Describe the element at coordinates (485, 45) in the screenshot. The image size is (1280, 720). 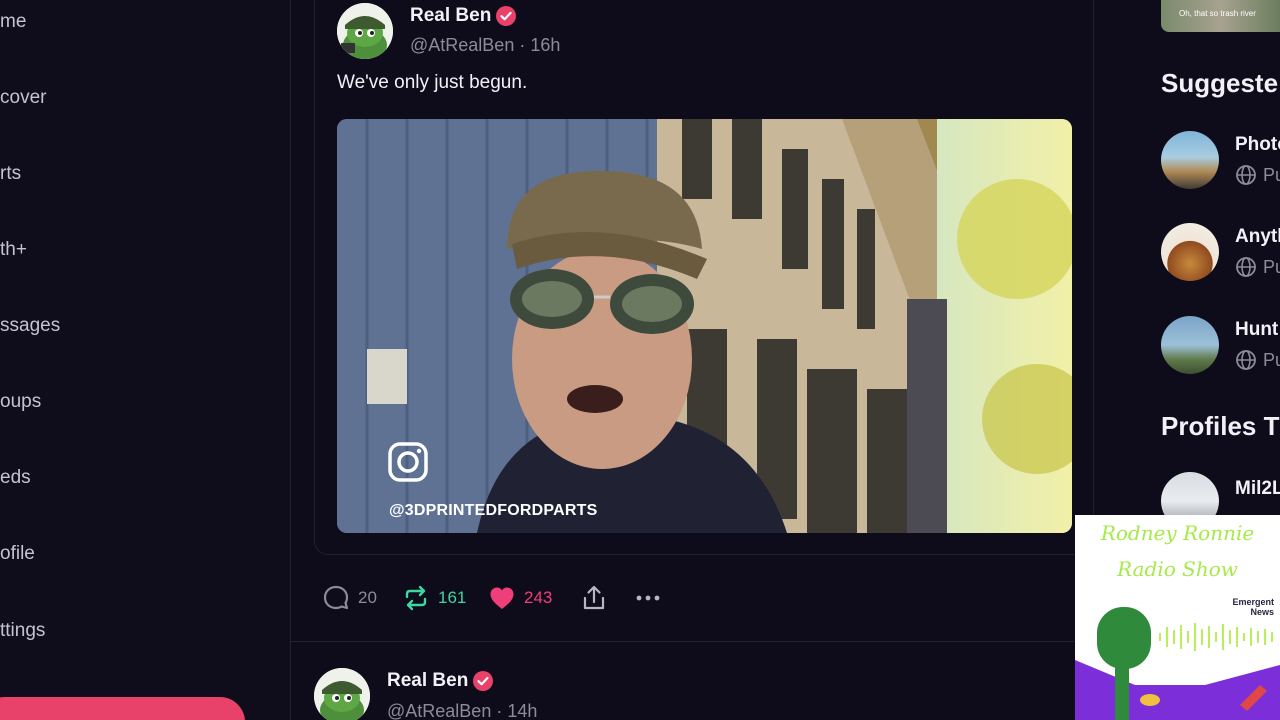
I see `author-handle: @AtRealBen · 16h` at that location.